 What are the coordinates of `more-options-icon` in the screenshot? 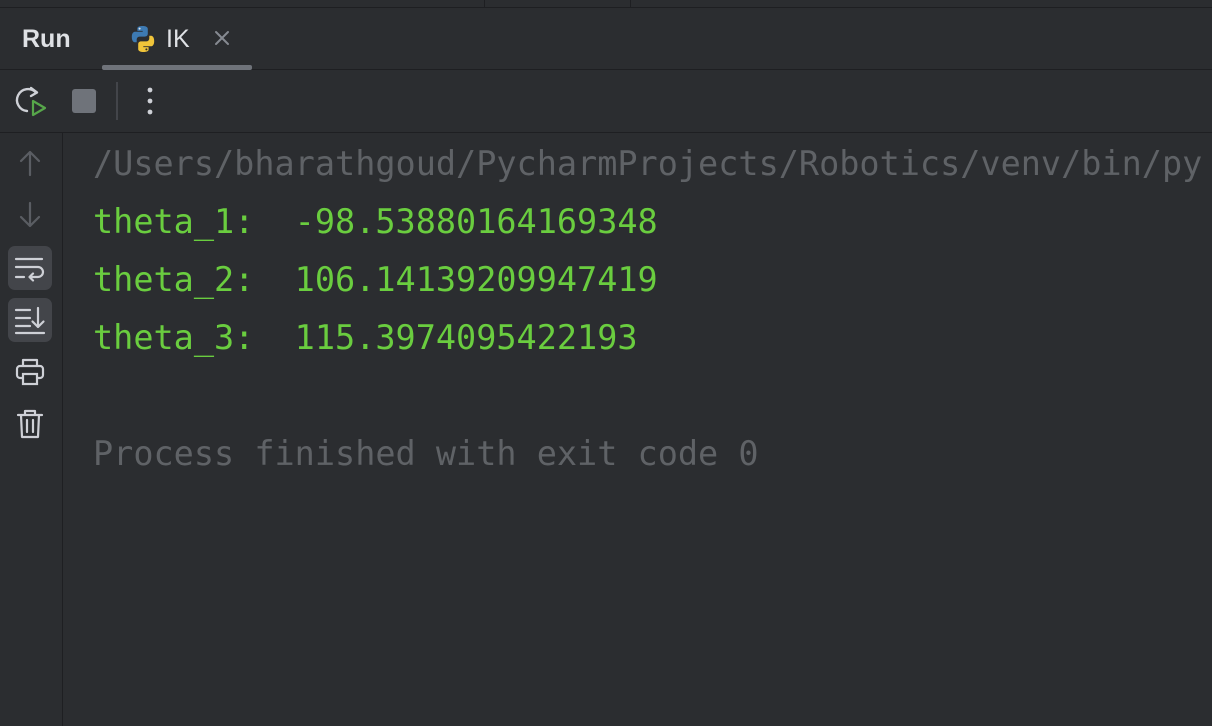 It's located at (150, 101).